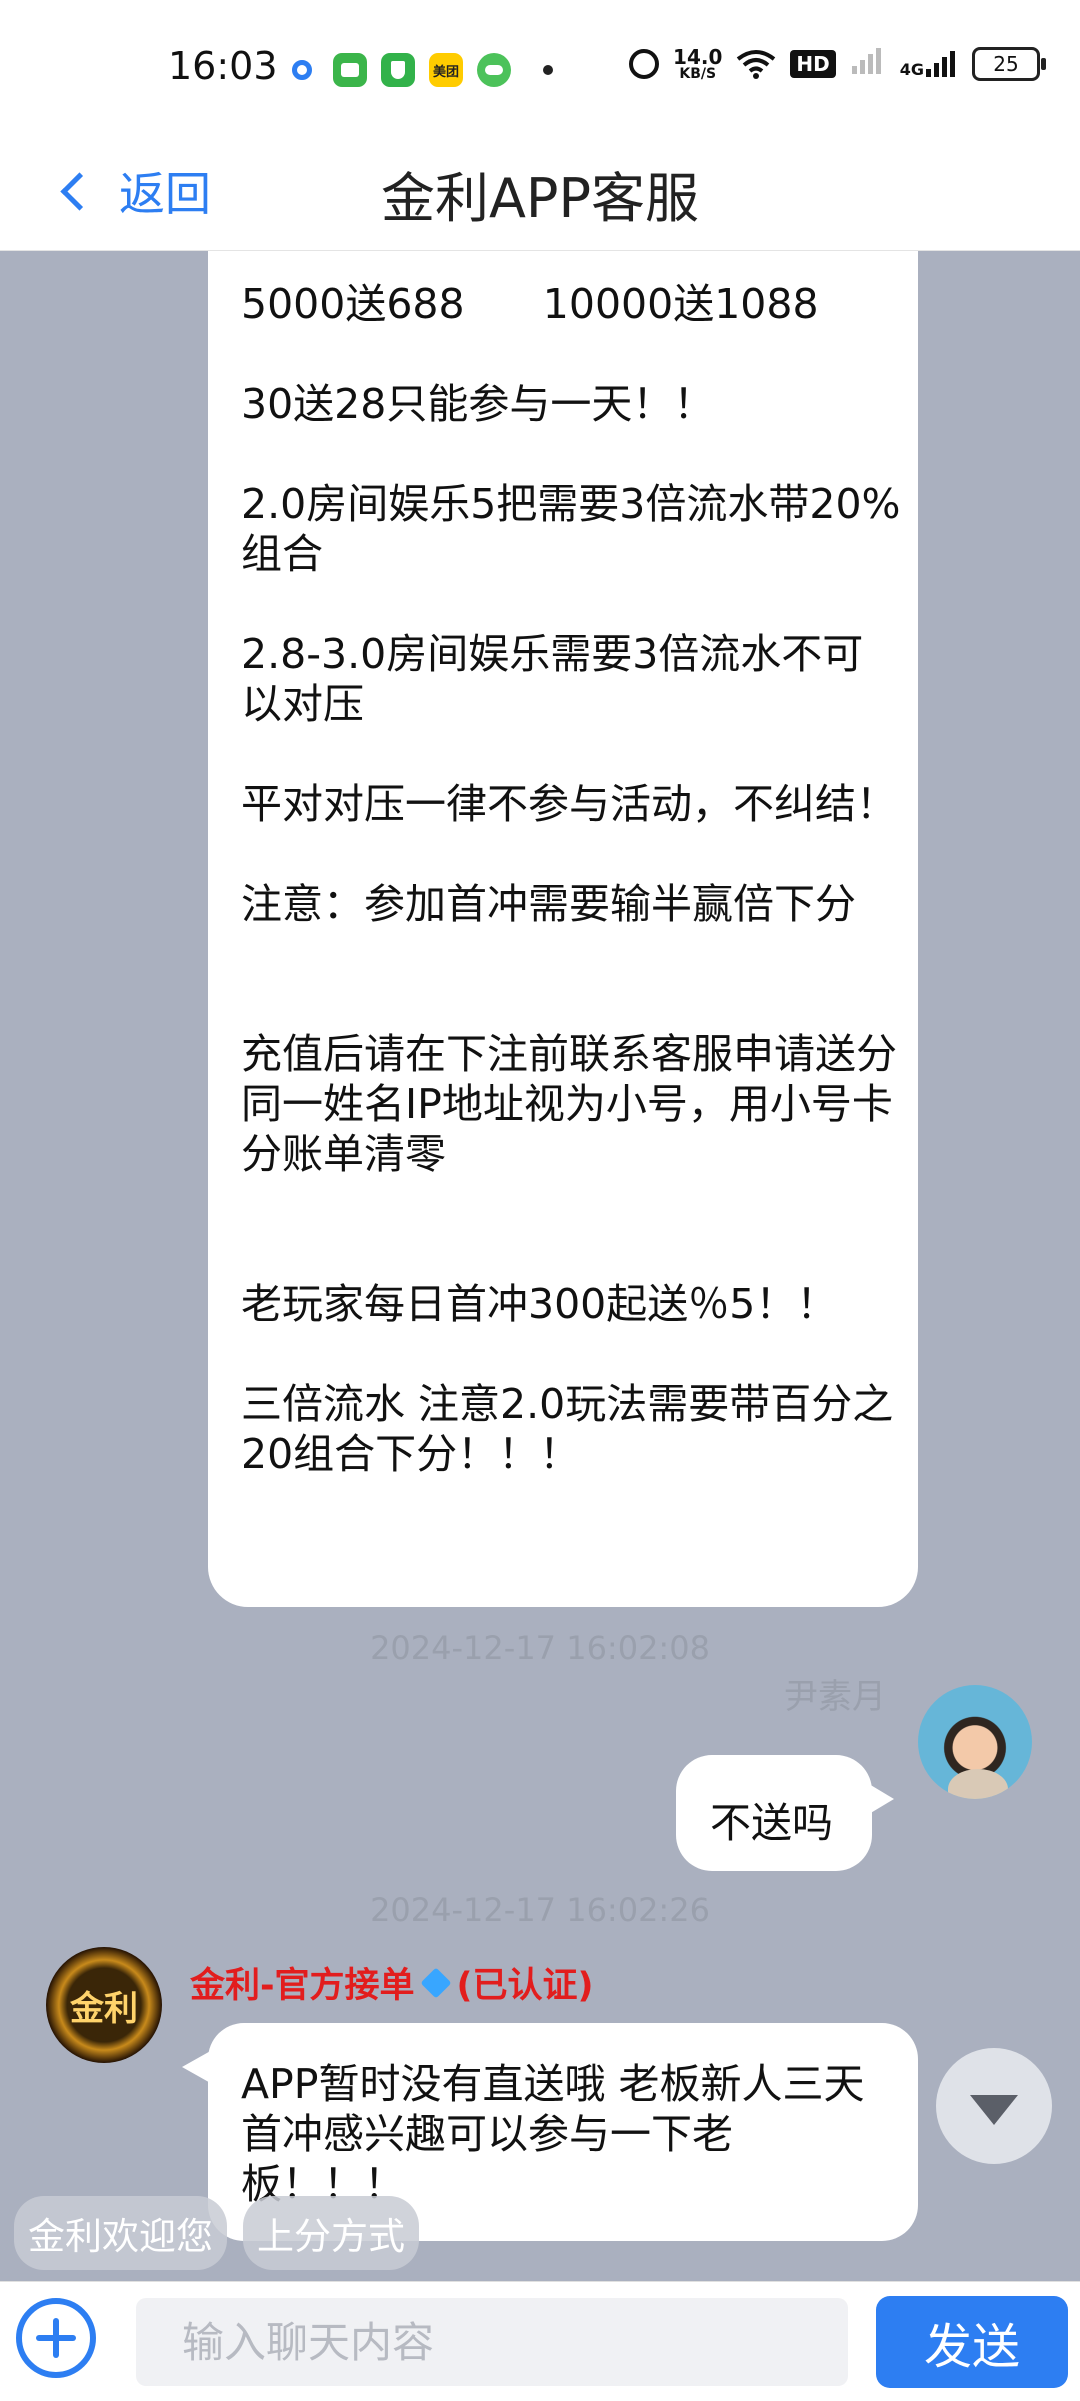 The height and width of the screenshot is (2401, 1080). I want to click on notification-icons: 美团, so click(419, 70).